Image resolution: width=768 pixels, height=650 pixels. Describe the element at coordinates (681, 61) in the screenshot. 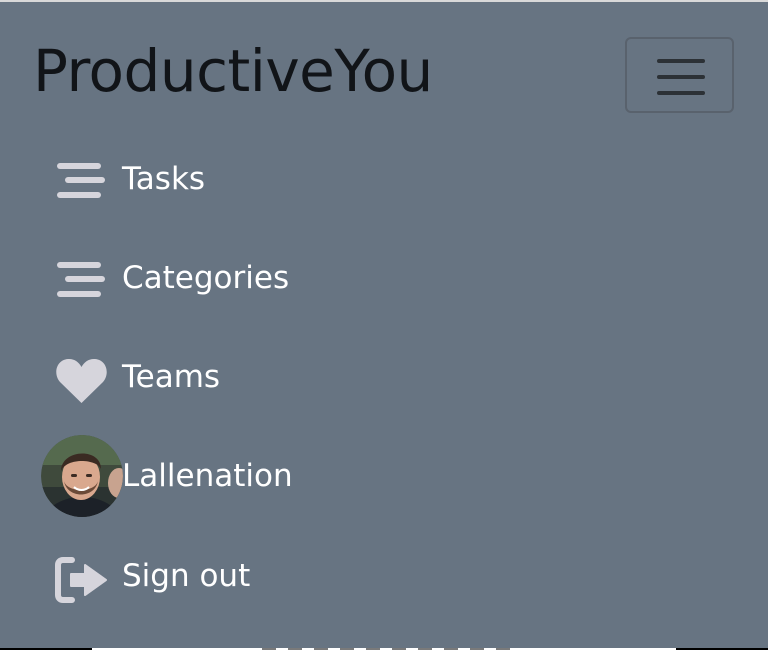

I see `hamburger-icon` at that location.